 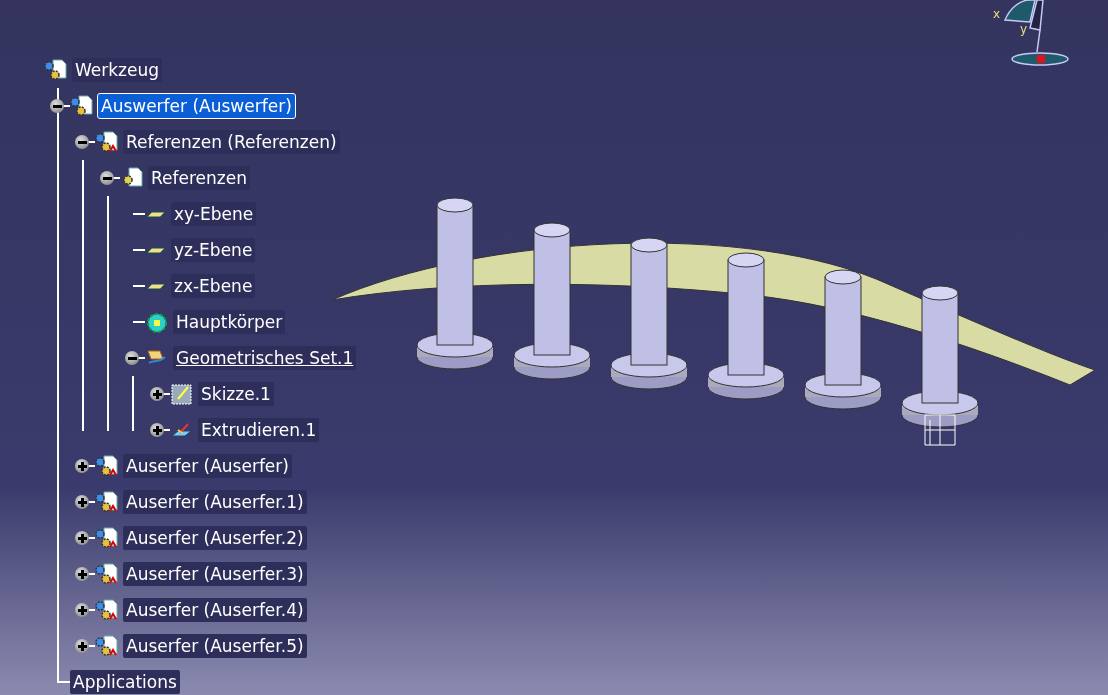 I want to click on tree-item-label: Geometrisches Set.1, so click(x=265, y=358).